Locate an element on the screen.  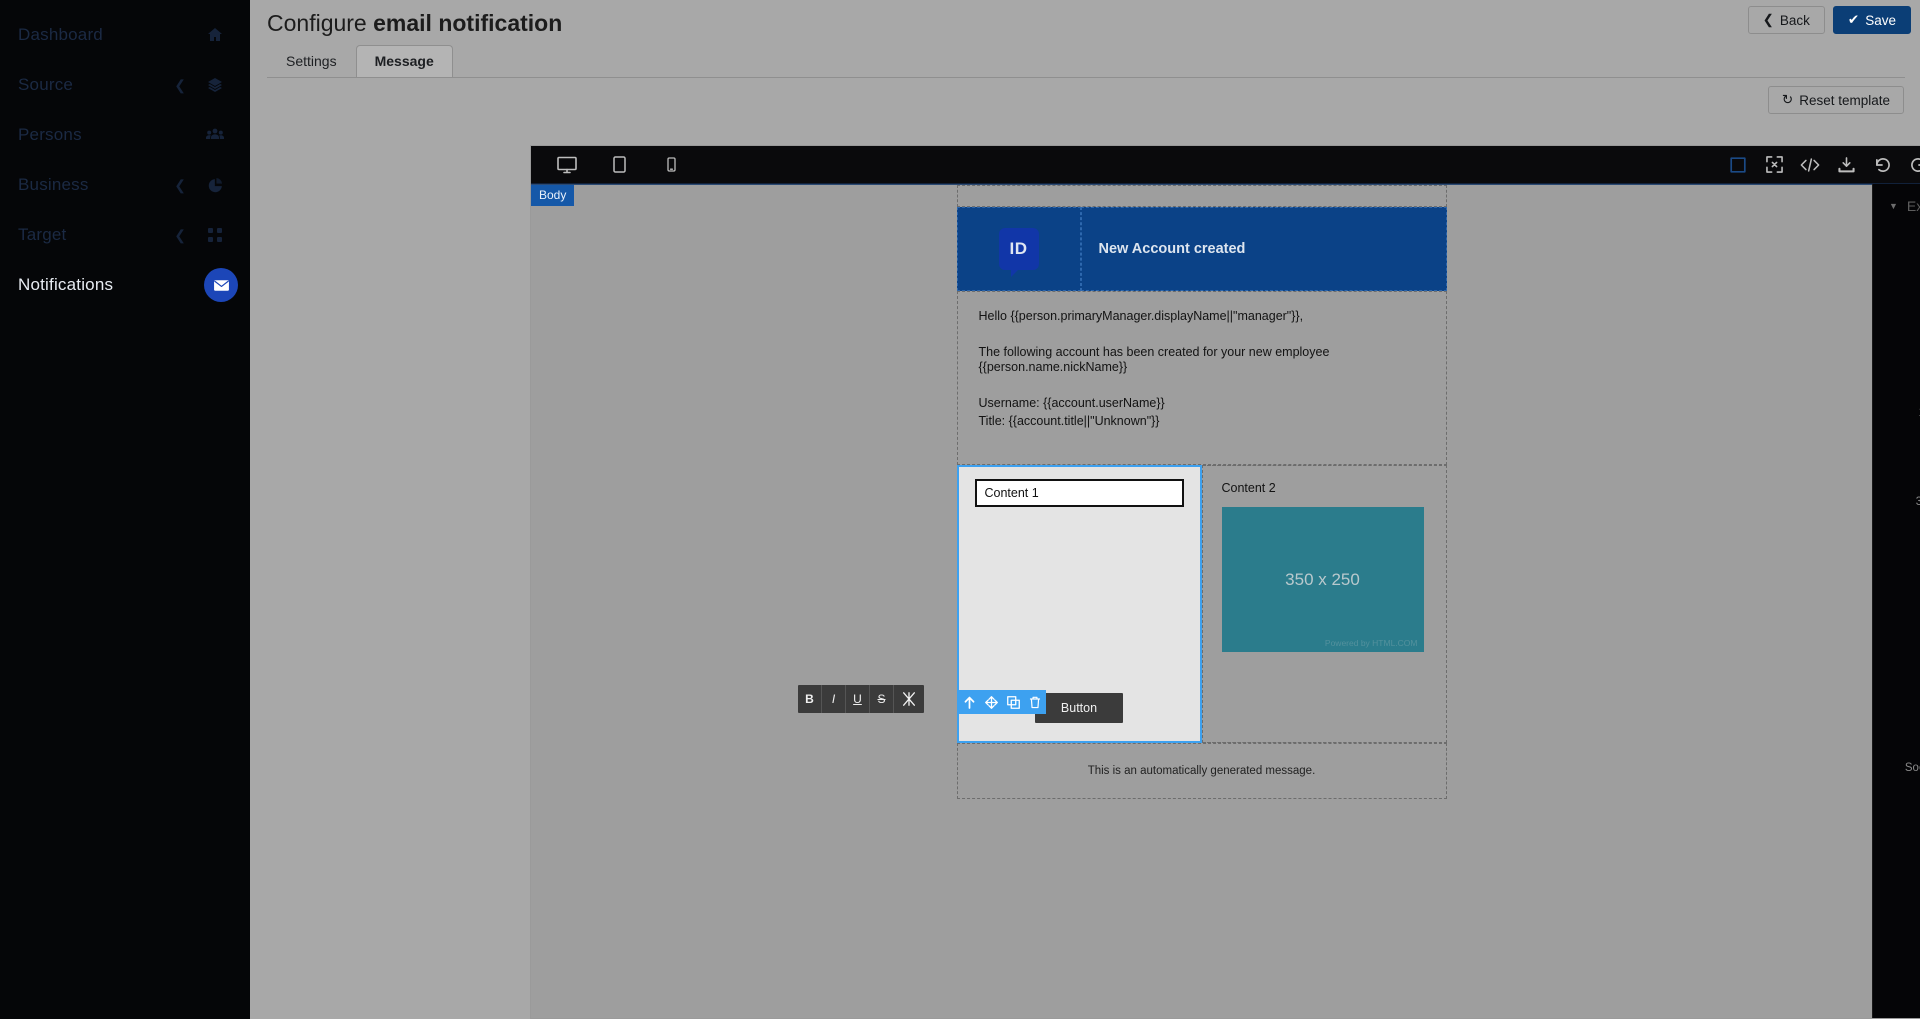
email-column-right: Content 2 350 x 250 Powered by HTML.COM is located at coordinates (1324, 604).